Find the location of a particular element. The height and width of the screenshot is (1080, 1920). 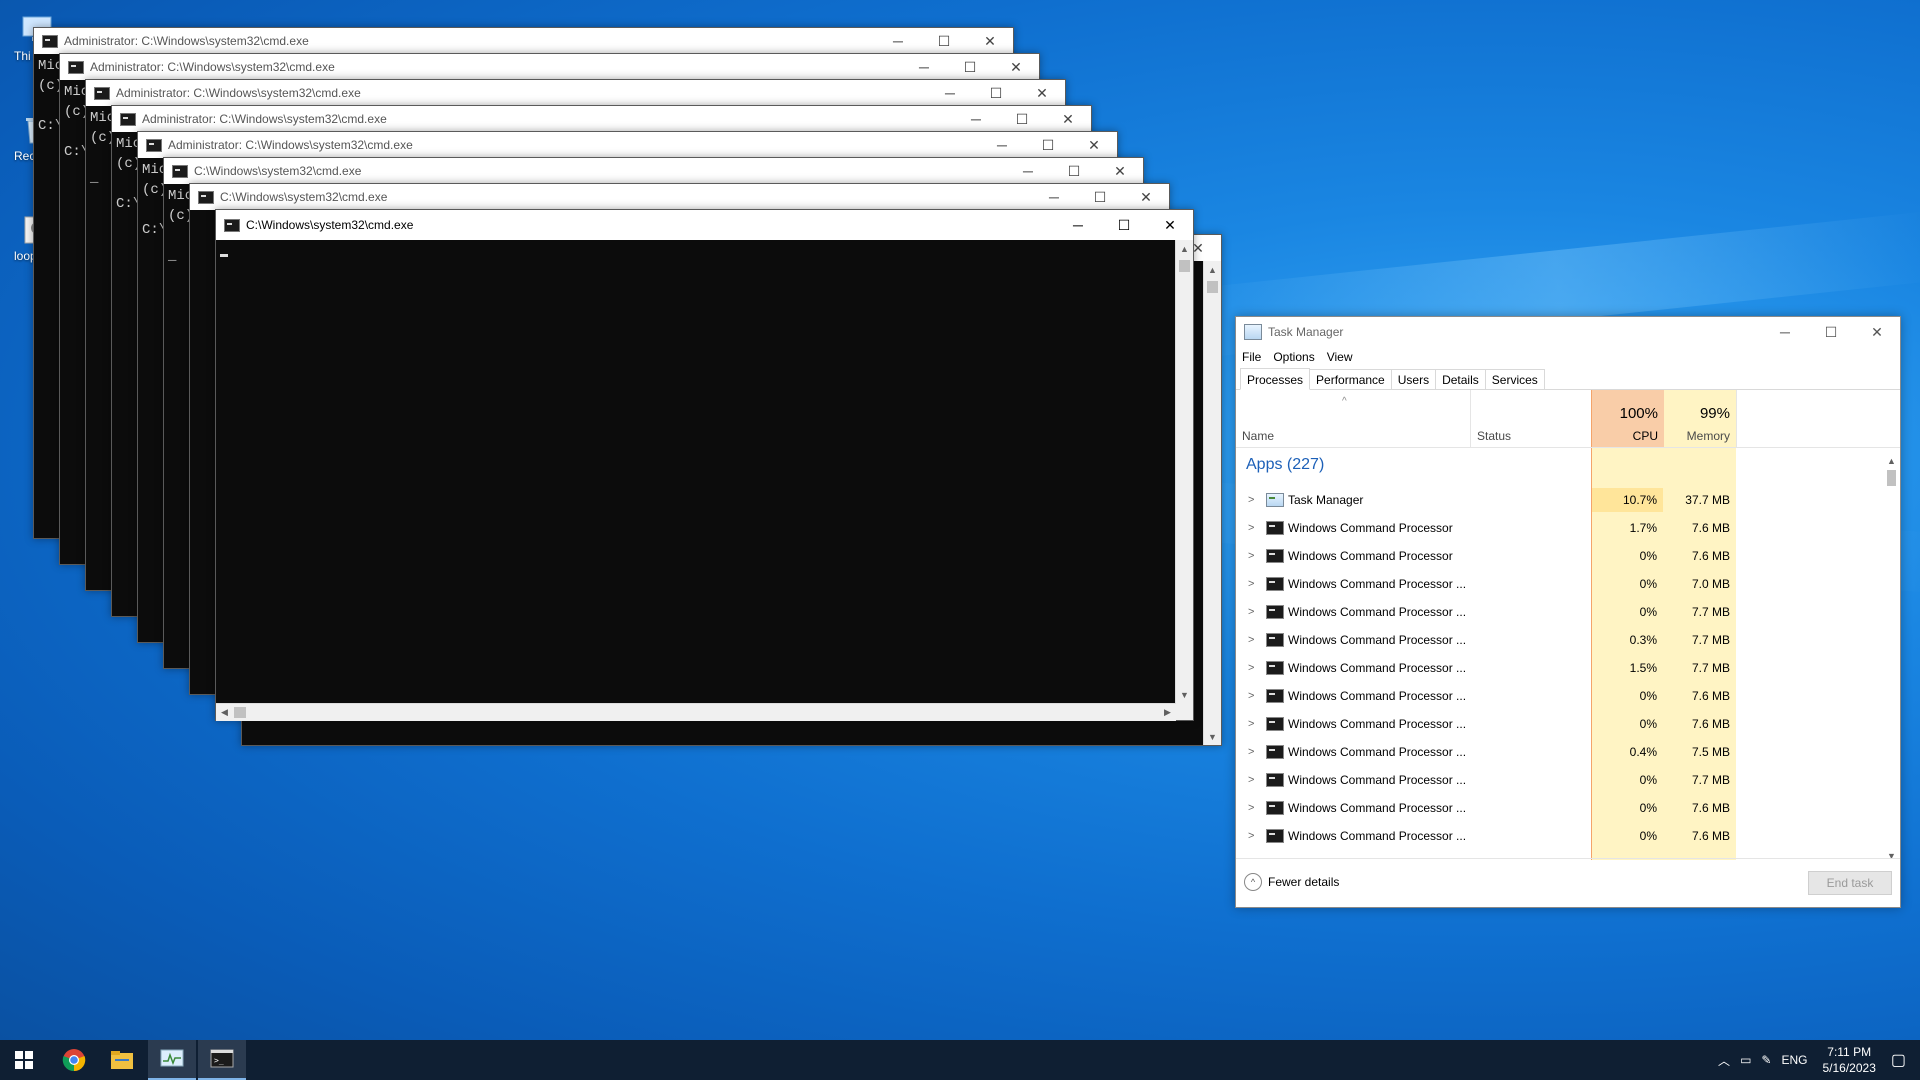

column-status: Status is located at coordinates (1530, 418).